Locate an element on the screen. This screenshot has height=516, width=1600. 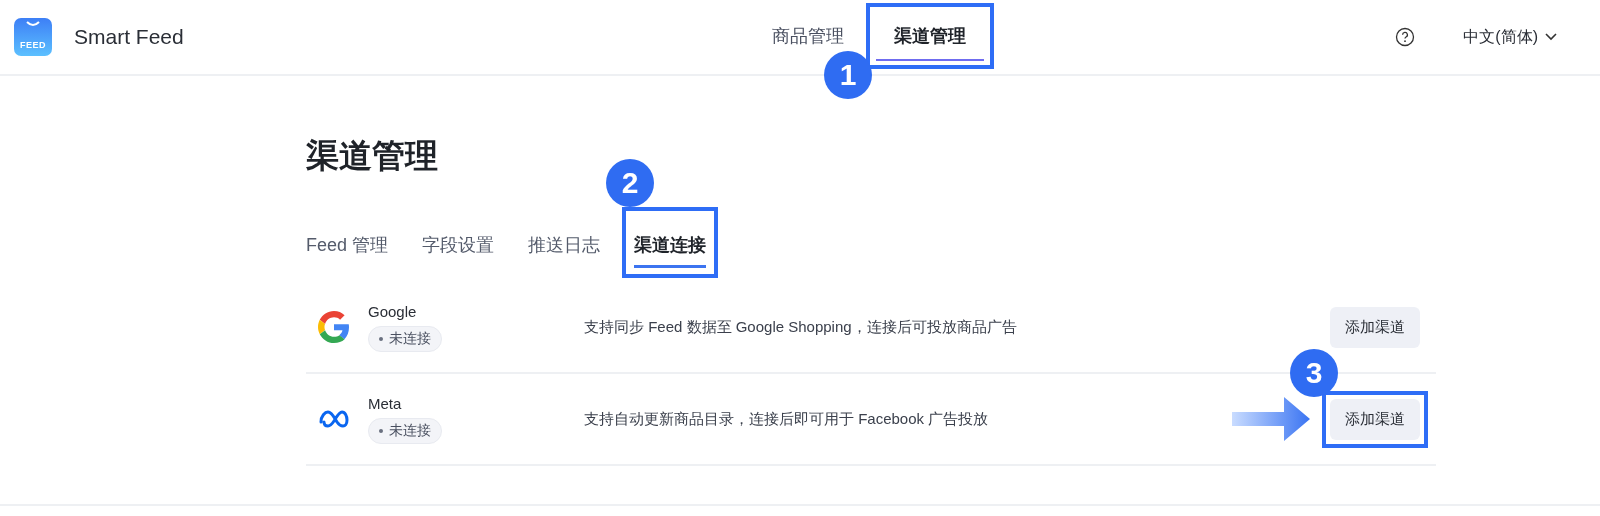
tab: 渠道连接 is located at coordinates (670, 246).